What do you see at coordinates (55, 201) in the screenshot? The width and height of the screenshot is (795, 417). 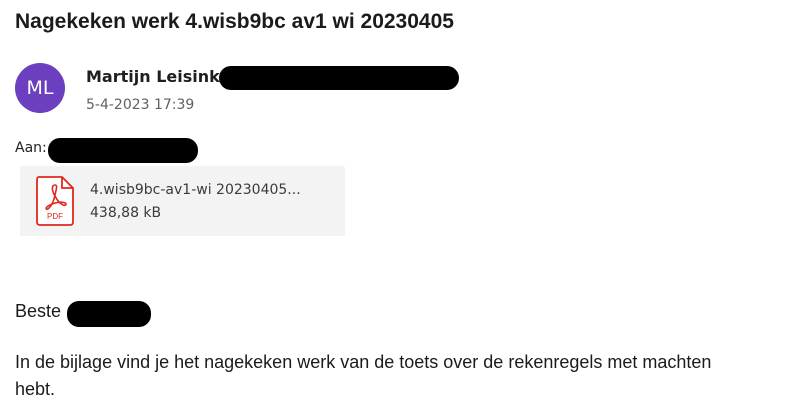 I see `pdf-icon: PDF` at bounding box center [55, 201].